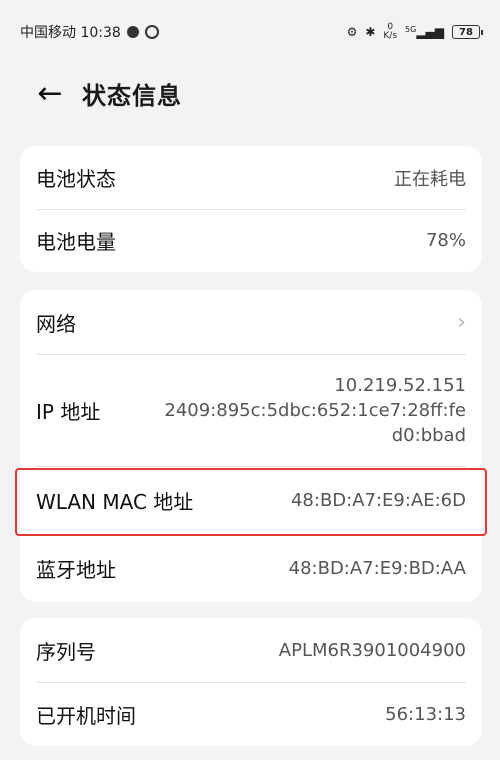 The height and width of the screenshot is (760, 500). What do you see at coordinates (377, 568) in the screenshot?
I see `bluetooth-address-value: 48:BD:A7:E9:BD:AA` at bounding box center [377, 568].